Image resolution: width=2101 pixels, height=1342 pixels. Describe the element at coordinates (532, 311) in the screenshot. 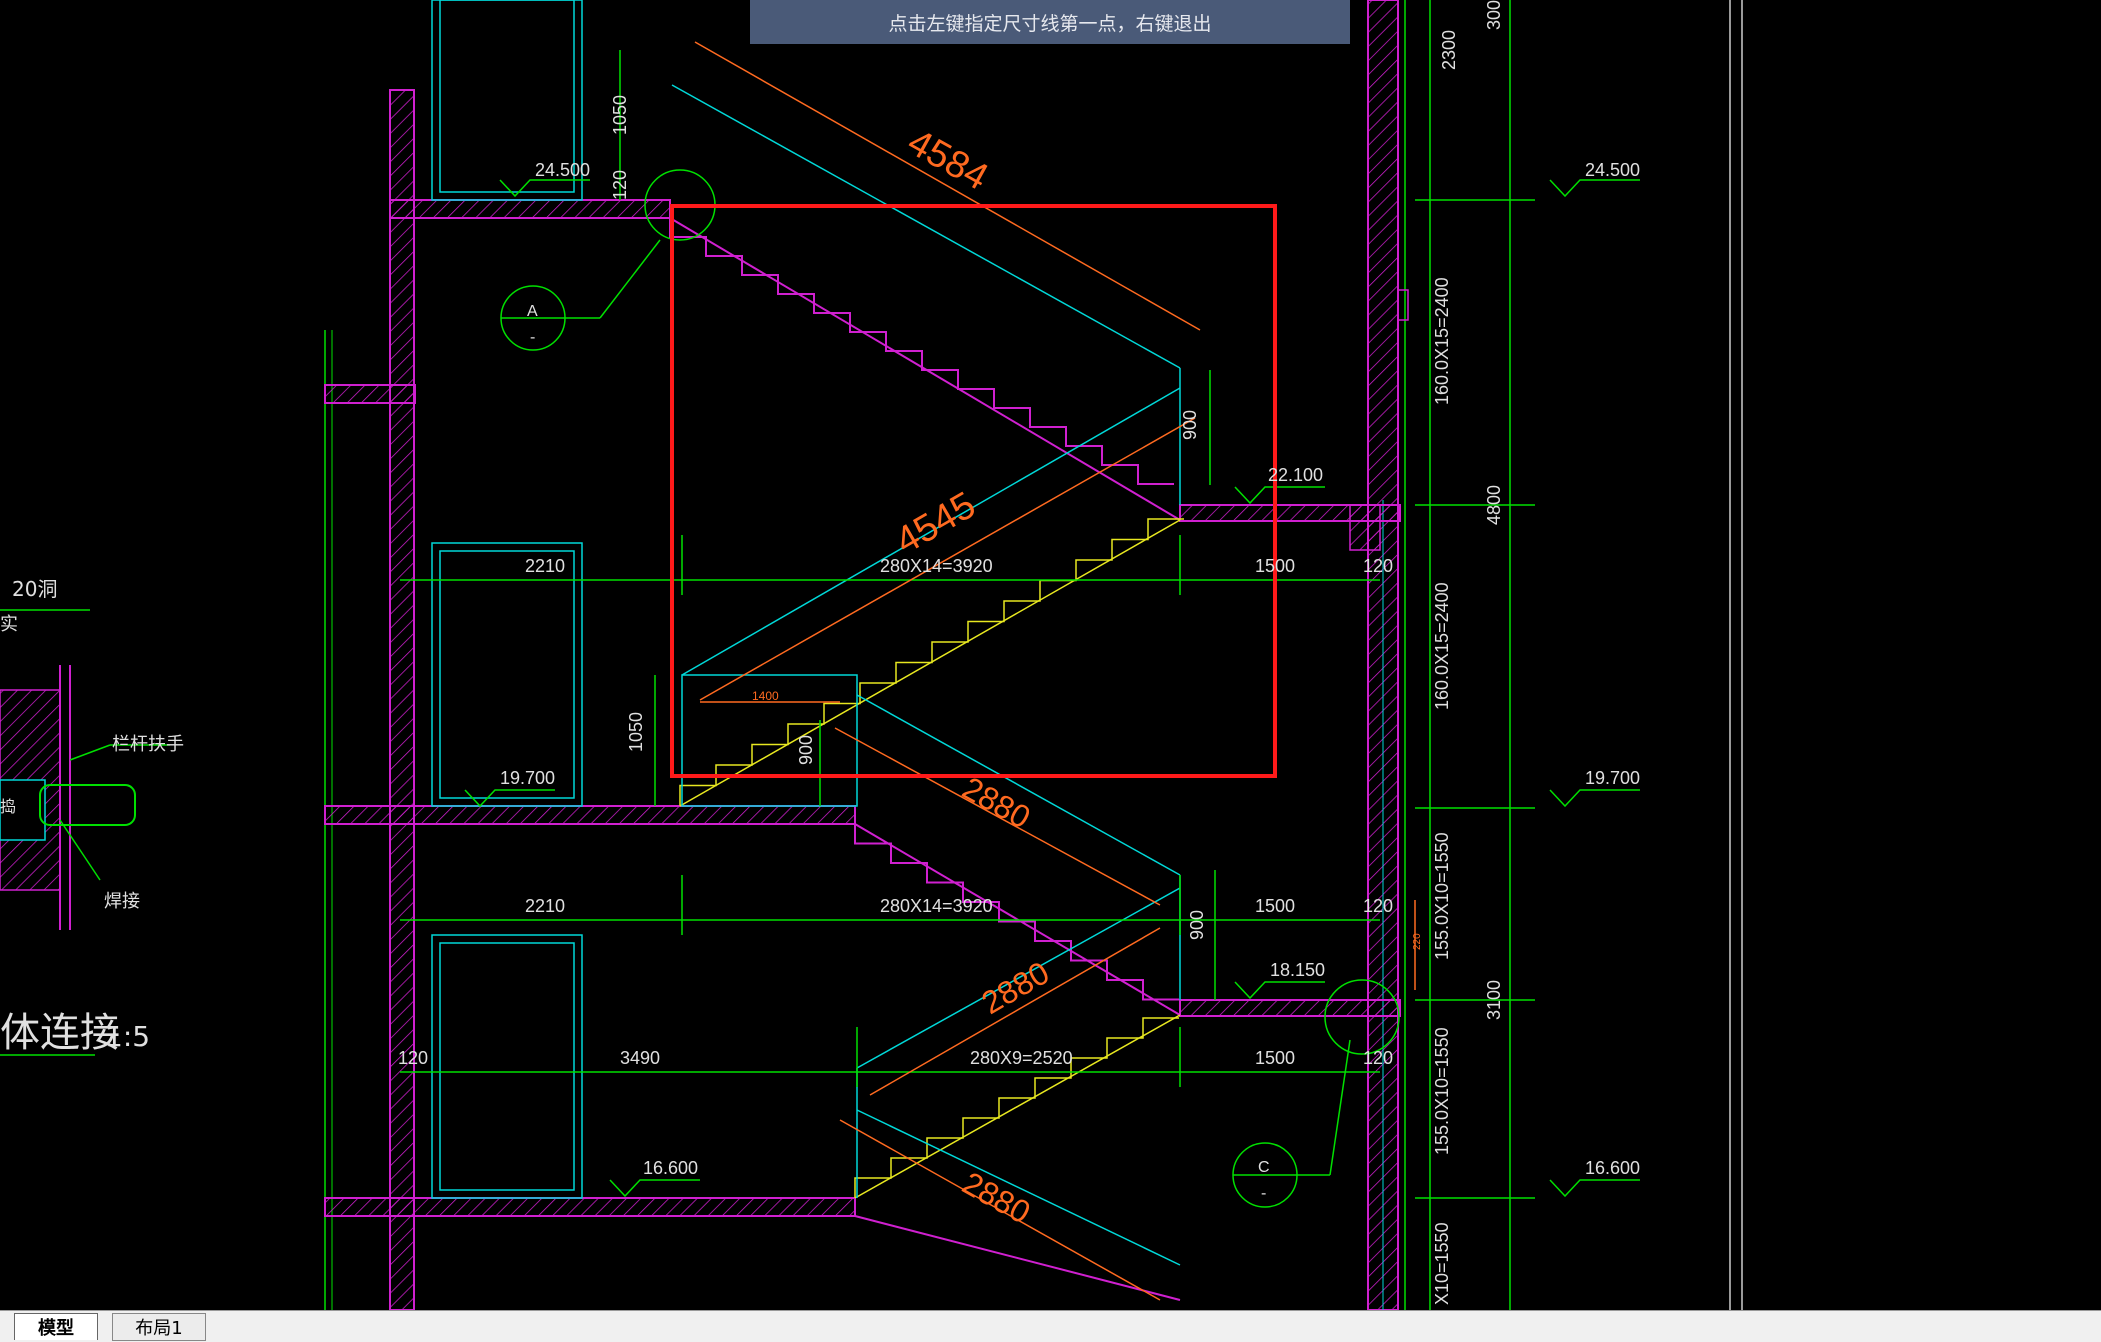

I see `marker-a-letter: A` at that location.